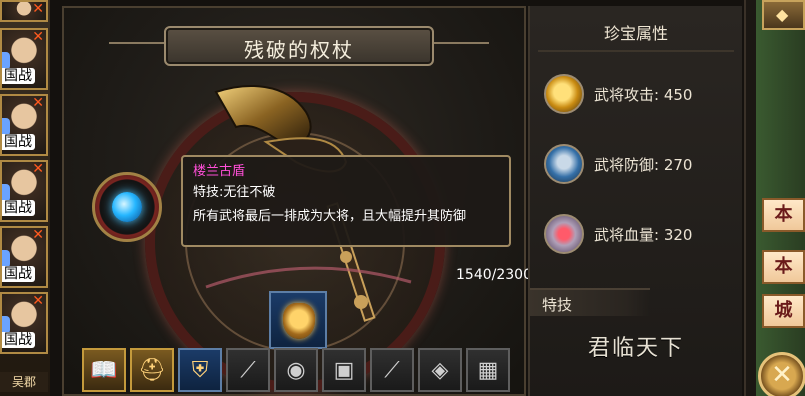 This screenshot has width=805, height=396. I want to click on defense-icon, so click(564, 164).